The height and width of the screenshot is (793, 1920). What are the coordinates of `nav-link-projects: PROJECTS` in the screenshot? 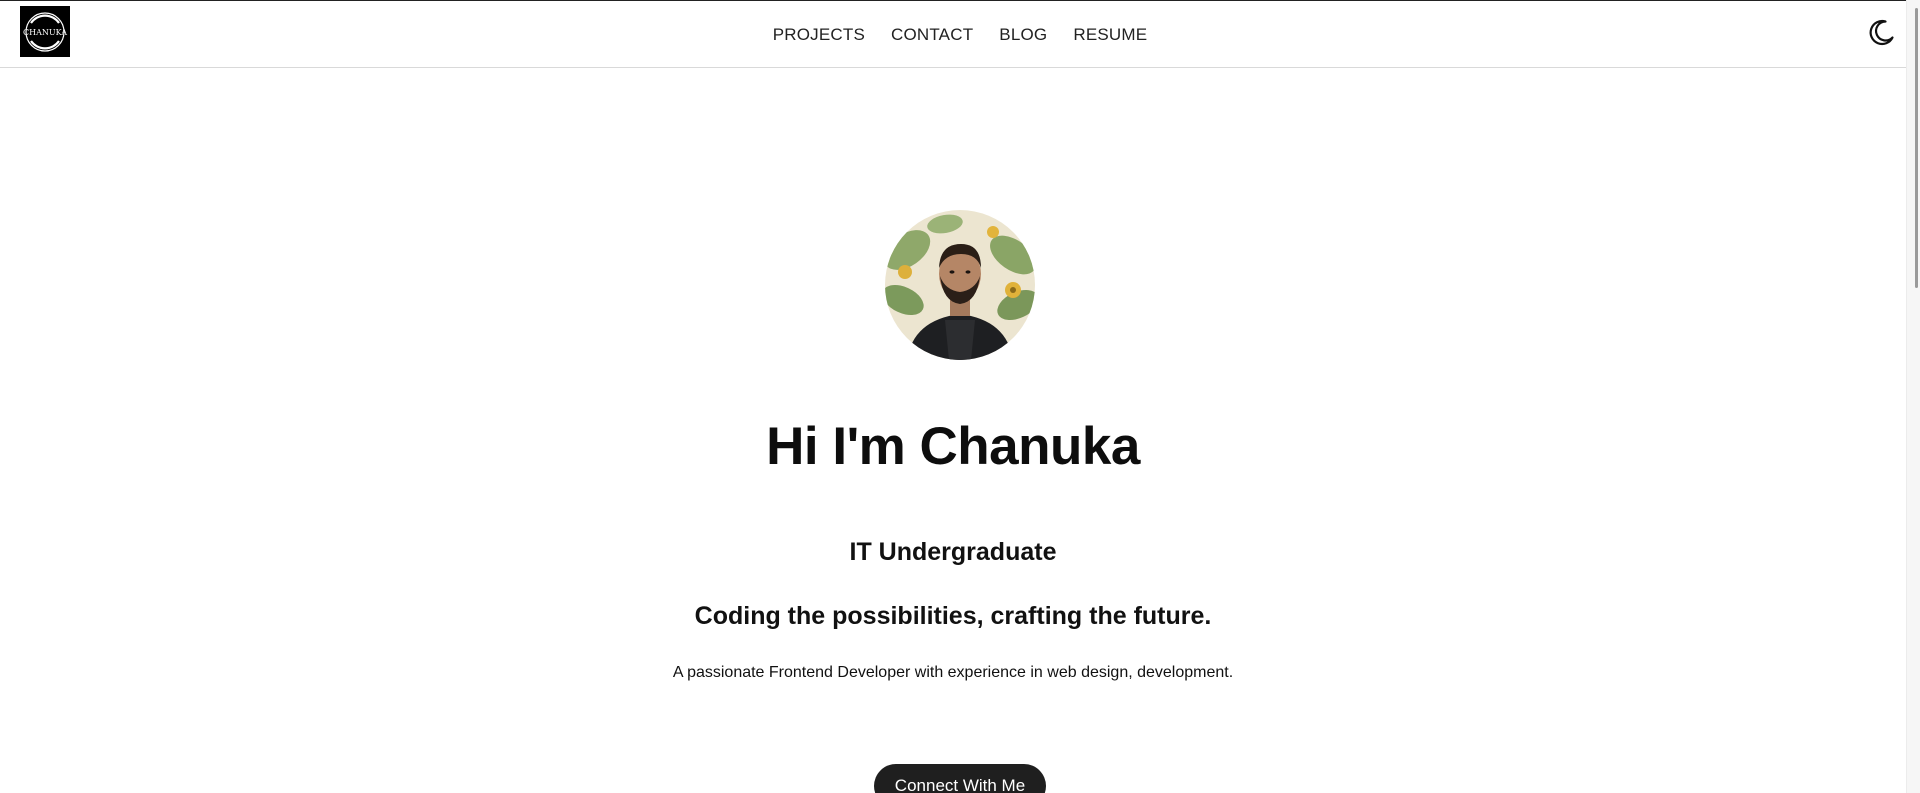 It's located at (819, 35).